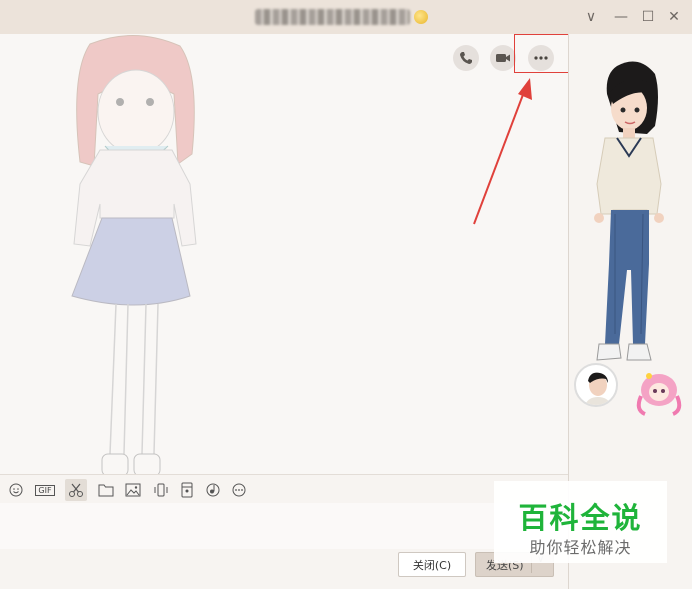 This screenshot has width=692, height=589. I want to click on emoji-button, so click(16, 490).